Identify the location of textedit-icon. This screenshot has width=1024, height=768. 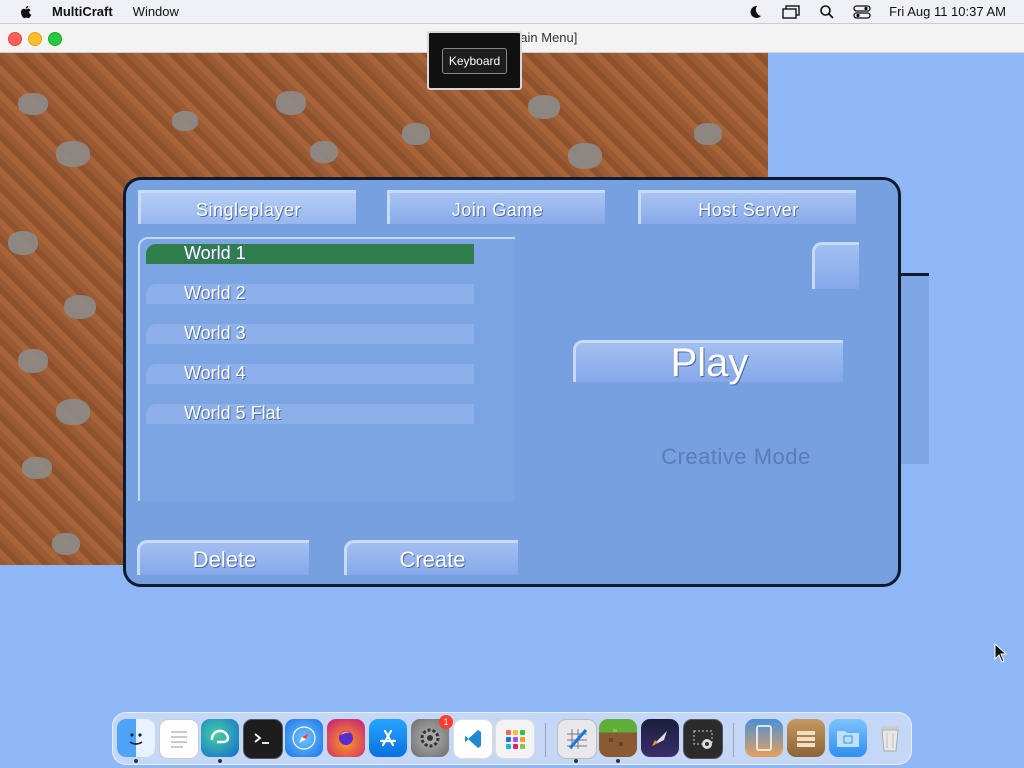
(179, 739).